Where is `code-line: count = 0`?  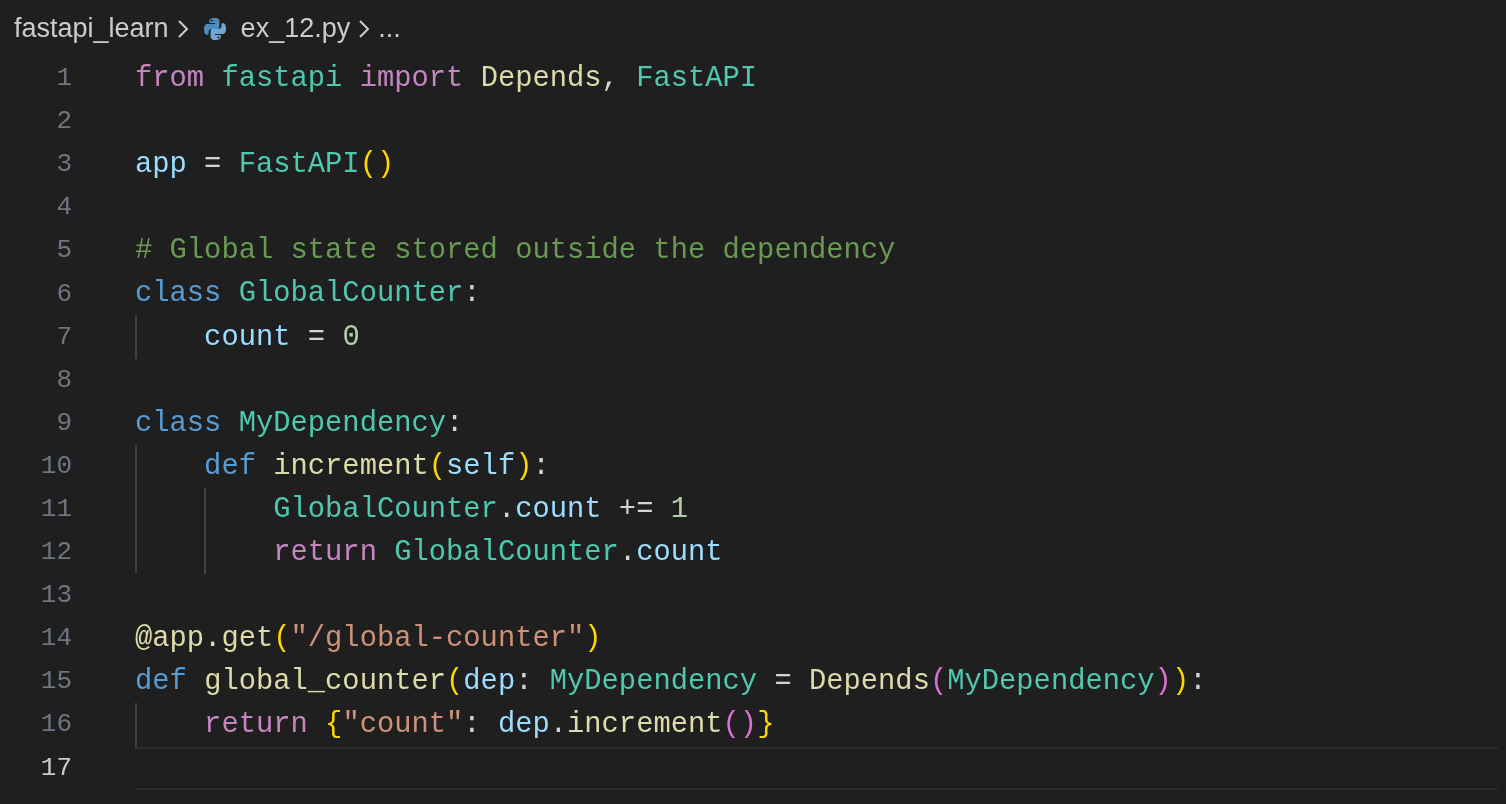 code-line: count = 0 is located at coordinates (281, 337).